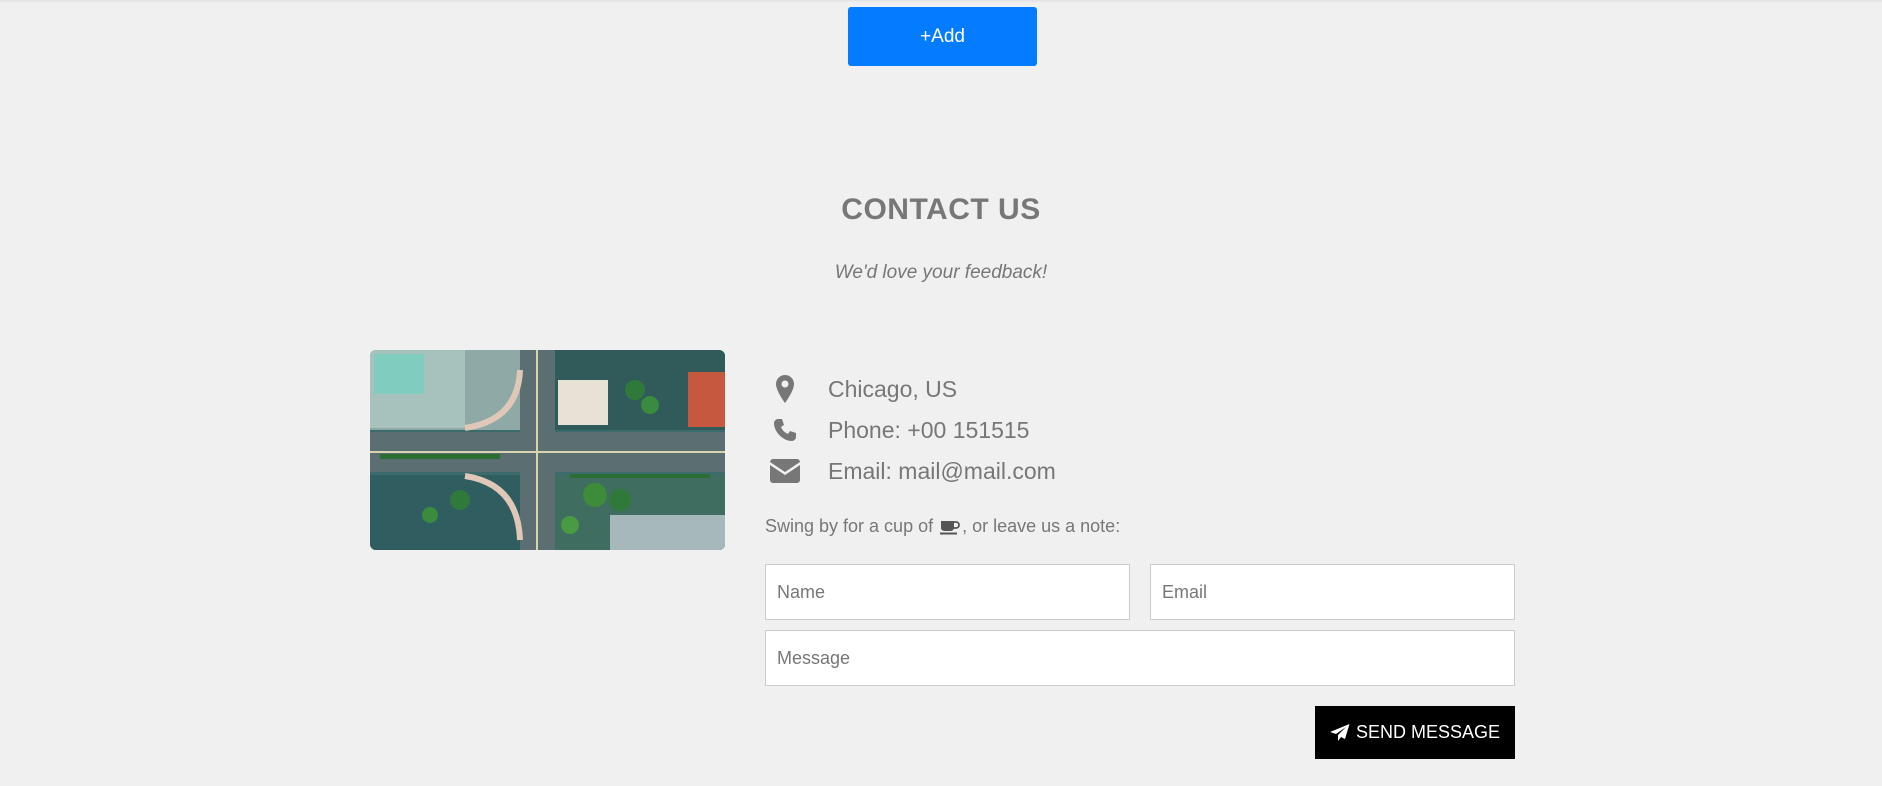  Describe the element at coordinates (947, 592) in the screenshot. I see `name-field` at that location.